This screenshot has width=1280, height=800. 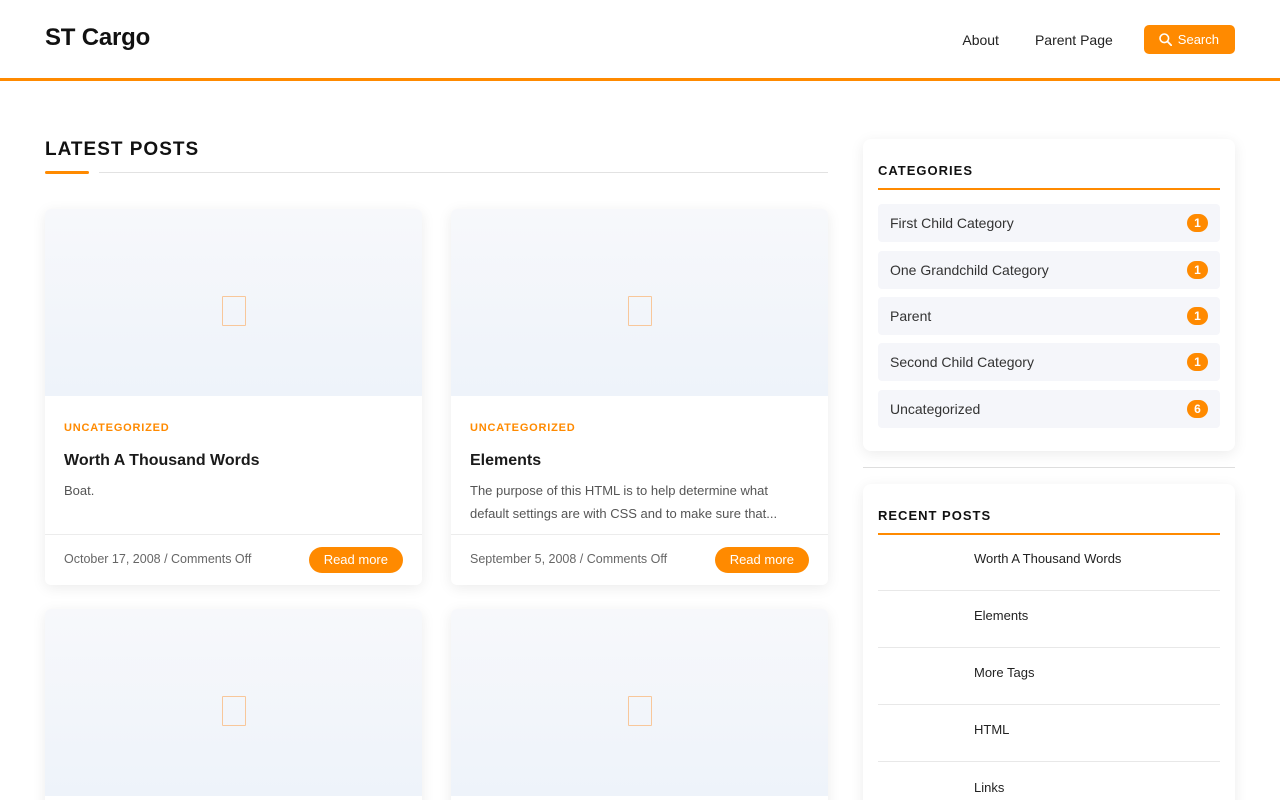 What do you see at coordinates (1048, 558) in the screenshot?
I see `recent-post-title: Worth A Thousand Words` at bounding box center [1048, 558].